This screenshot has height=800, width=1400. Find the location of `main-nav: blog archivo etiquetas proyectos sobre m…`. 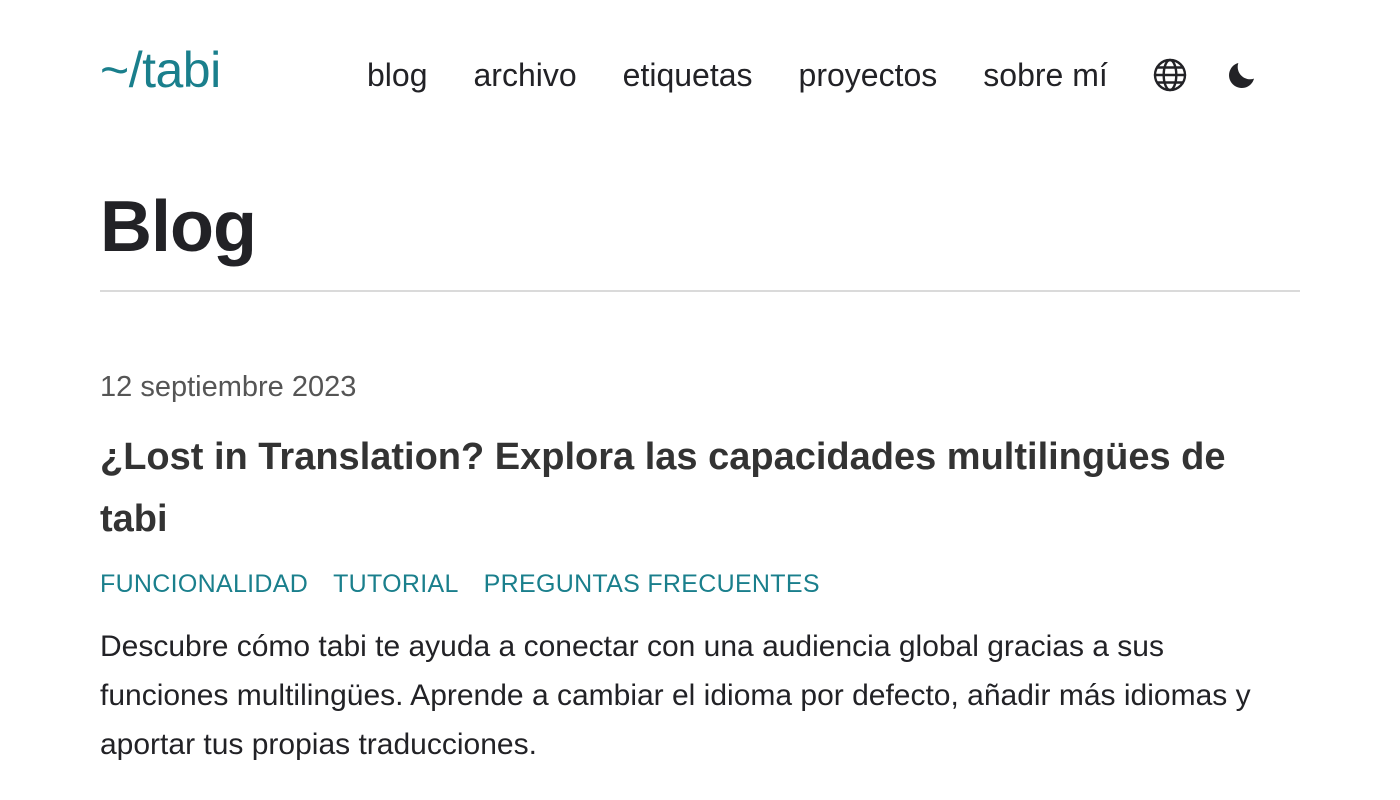

main-nav: blog archivo etiquetas proyectos sobre m… is located at coordinates (814, 75).